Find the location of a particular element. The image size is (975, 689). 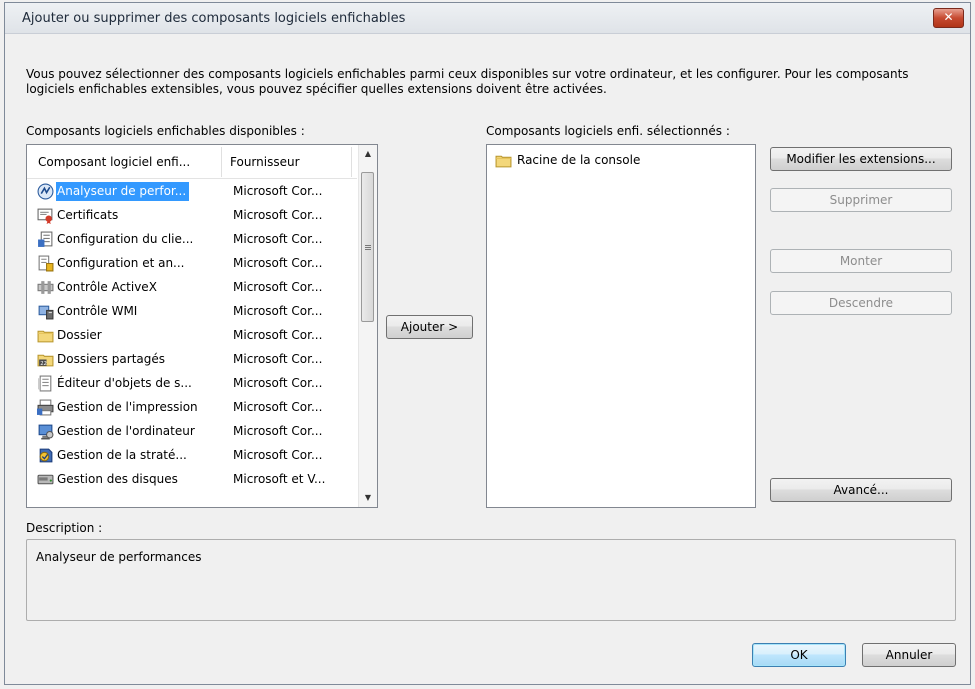

shared-folders-icon is located at coordinates (45, 359).